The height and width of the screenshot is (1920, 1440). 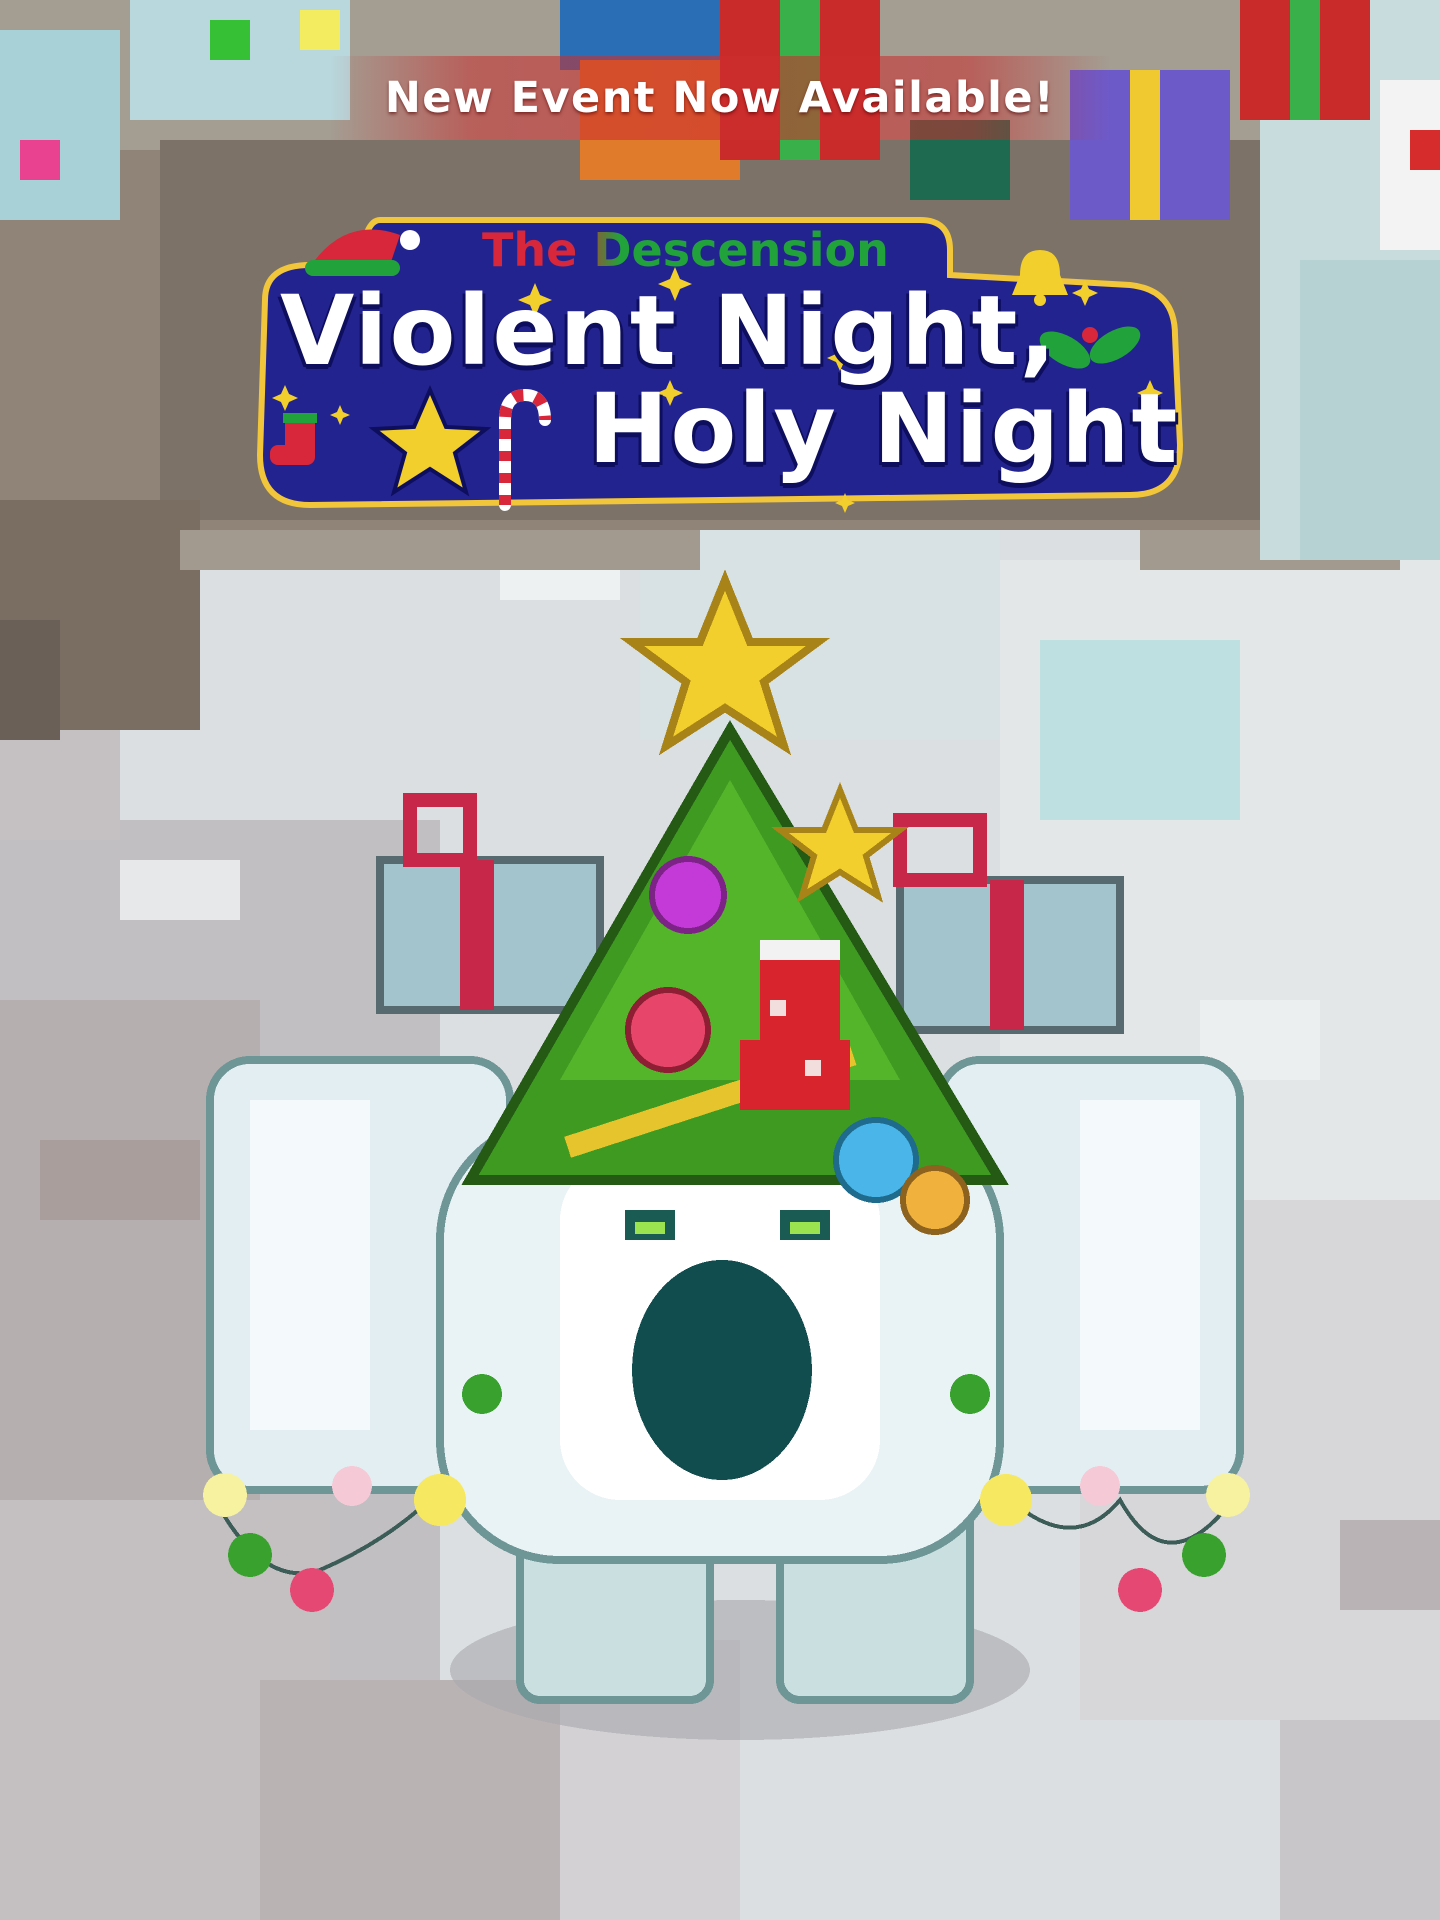 What do you see at coordinates (669, 331) in the screenshot?
I see `logo-title-line1: Violent Night,` at bounding box center [669, 331].